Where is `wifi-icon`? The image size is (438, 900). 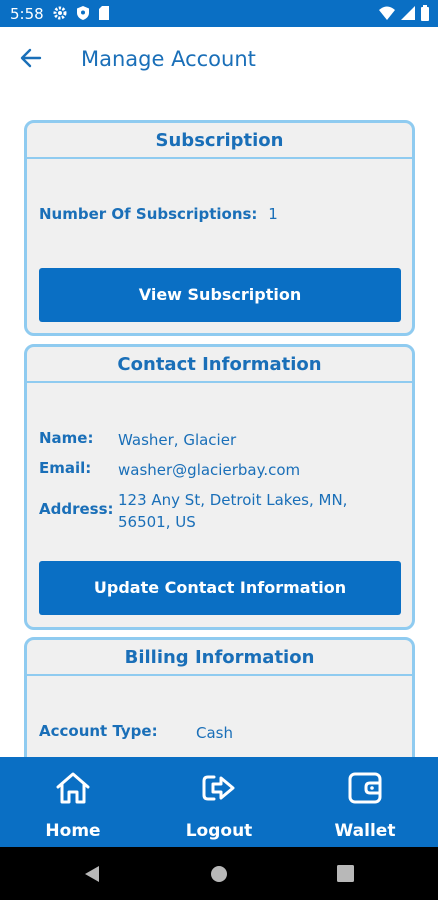
wifi-icon is located at coordinates (387, 13).